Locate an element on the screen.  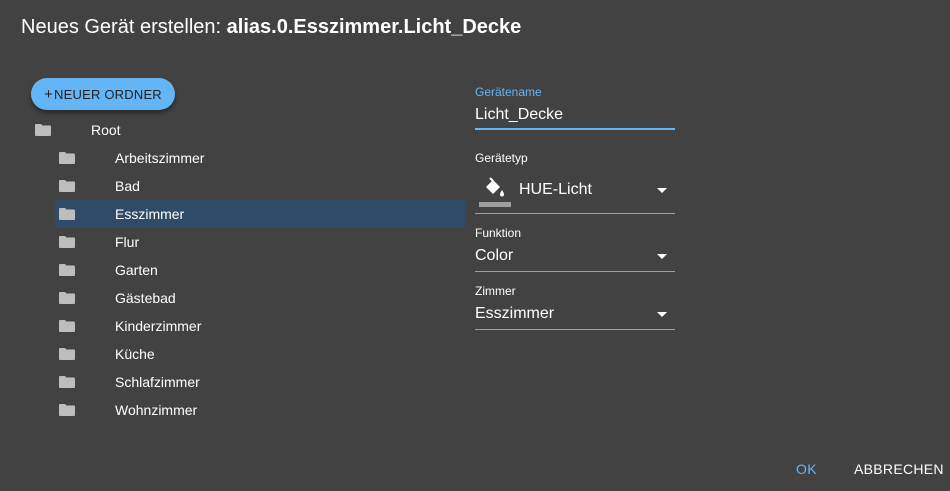
tree-item: Bad is located at coordinates (260, 186).